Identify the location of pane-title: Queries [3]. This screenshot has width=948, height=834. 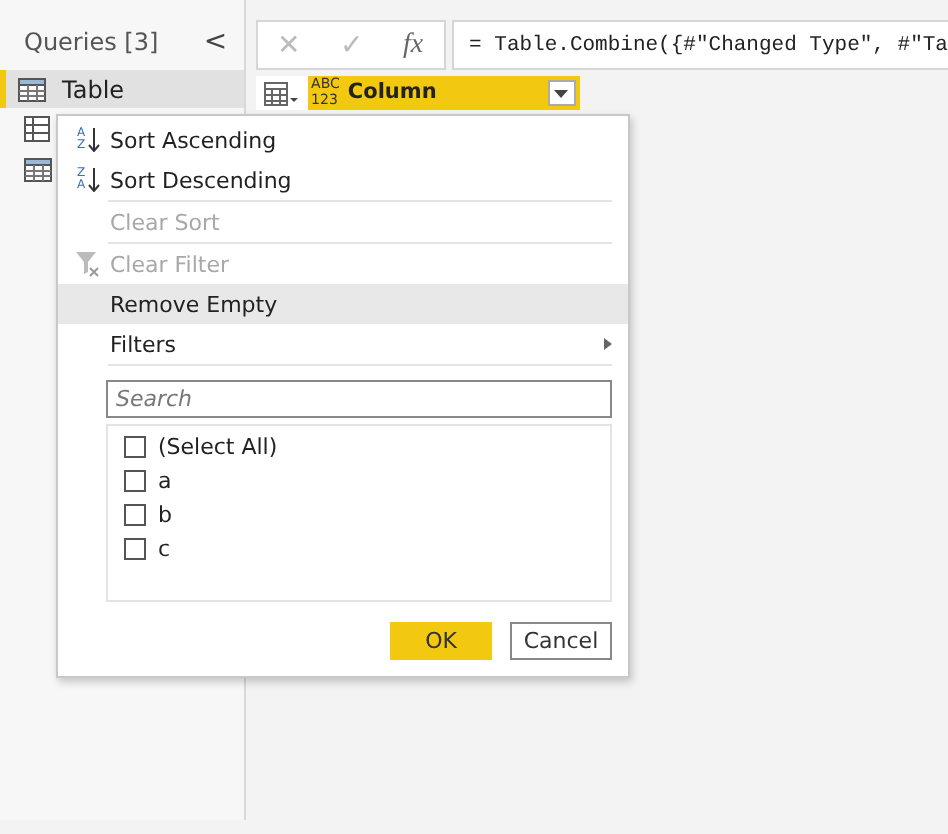
(91, 42).